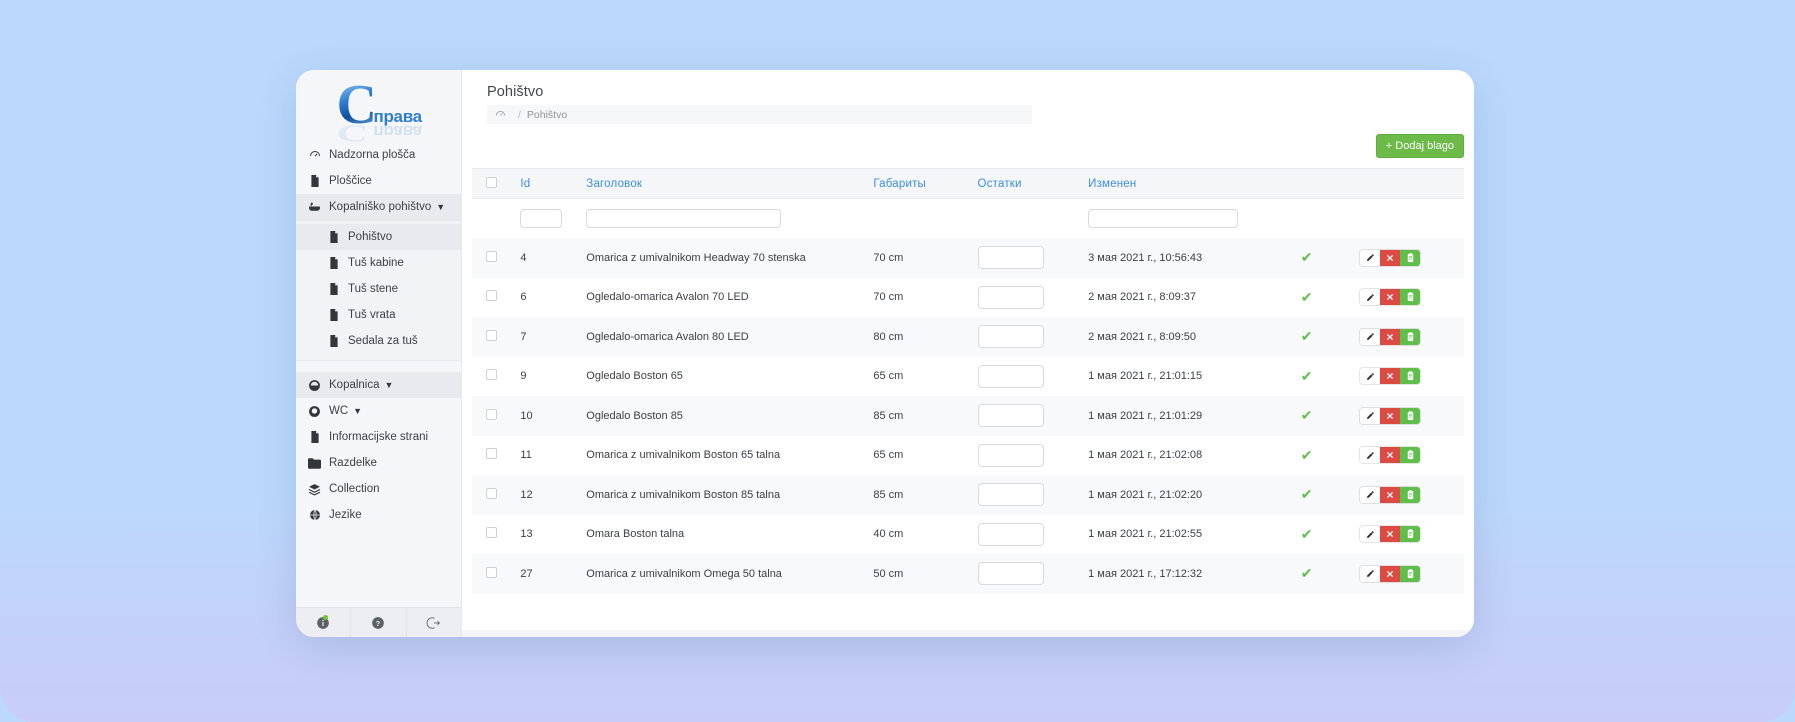 Image resolution: width=1795 pixels, height=722 pixels. Describe the element at coordinates (378, 181) in the screenshot. I see `sidebar-item-ploscice: Ploščice` at that location.